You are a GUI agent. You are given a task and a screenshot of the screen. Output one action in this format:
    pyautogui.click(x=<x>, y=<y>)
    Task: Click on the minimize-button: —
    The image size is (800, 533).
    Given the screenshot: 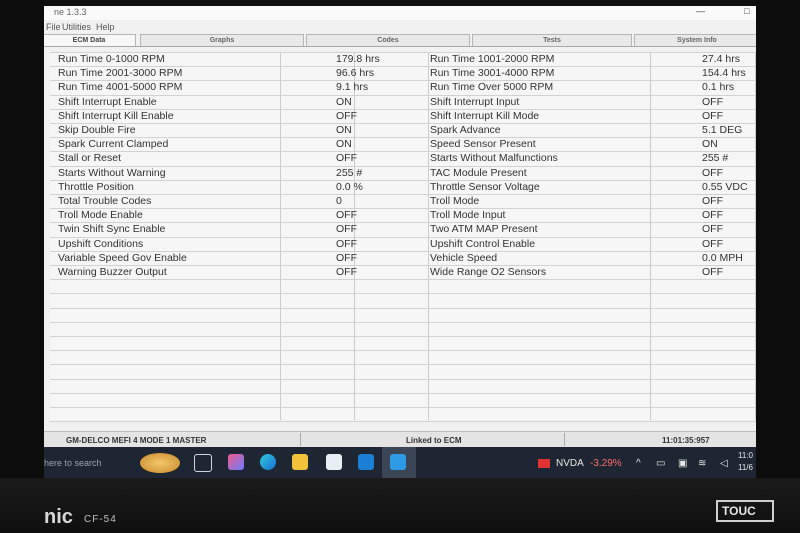 What is the action you would take?
    pyautogui.click(x=700, y=11)
    